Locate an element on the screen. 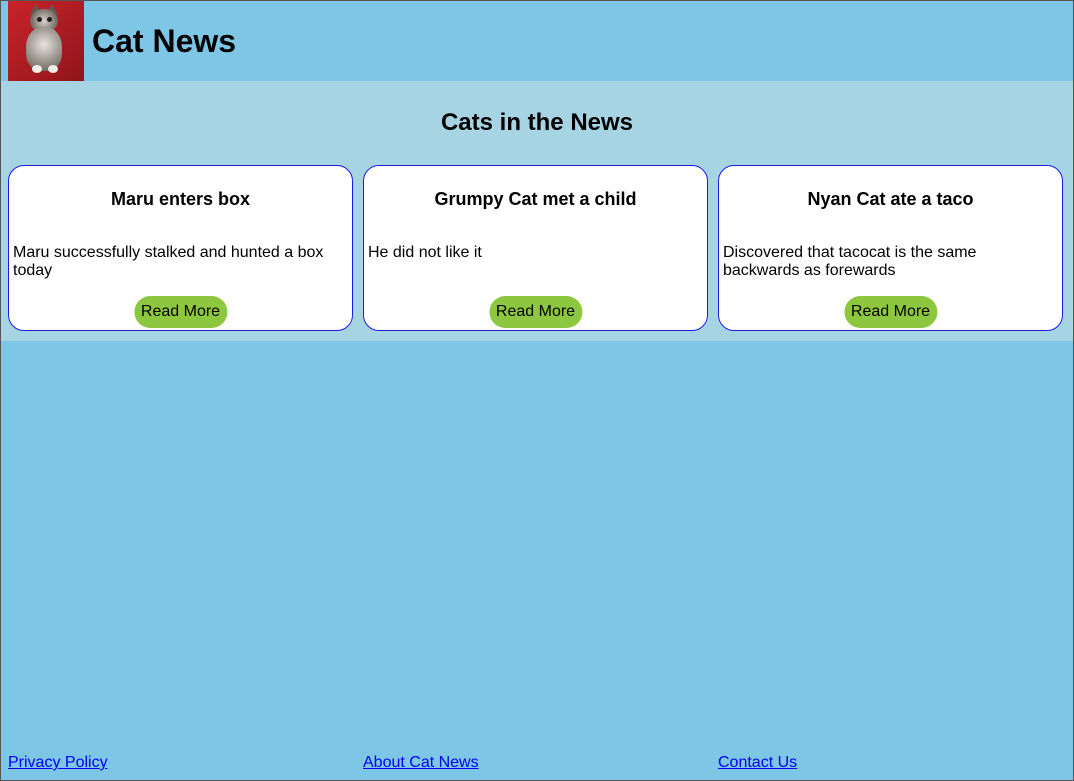 This screenshot has height=781, width=1074. cat-paw-left is located at coordinates (37, 69).